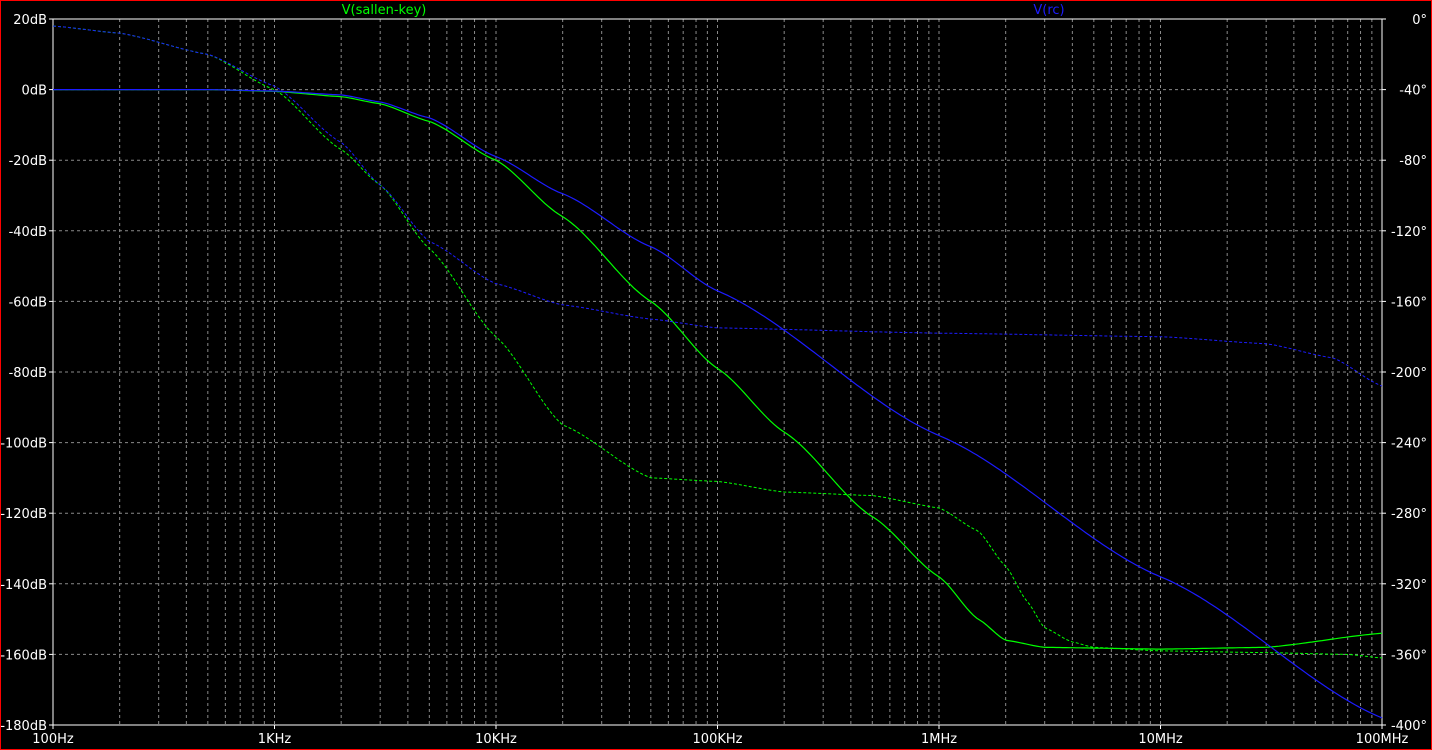  What do you see at coordinates (718, 739) in the screenshot?
I see `x-tick-label: 100KHz` at bounding box center [718, 739].